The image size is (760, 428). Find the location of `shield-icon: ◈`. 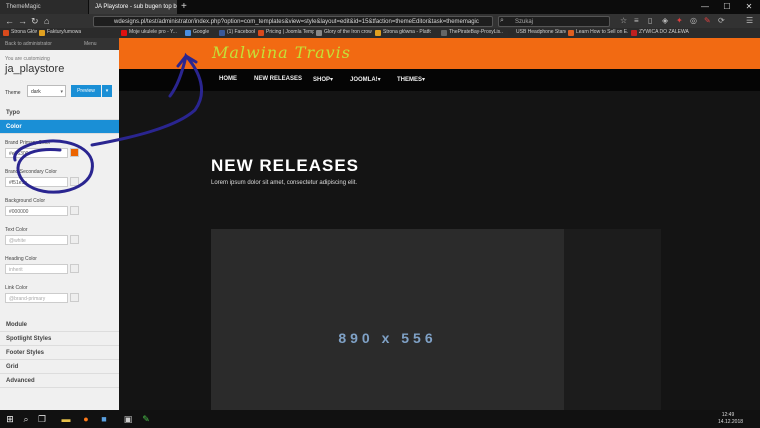

shield-icon: ◈ is located at coordinates (666, 21).